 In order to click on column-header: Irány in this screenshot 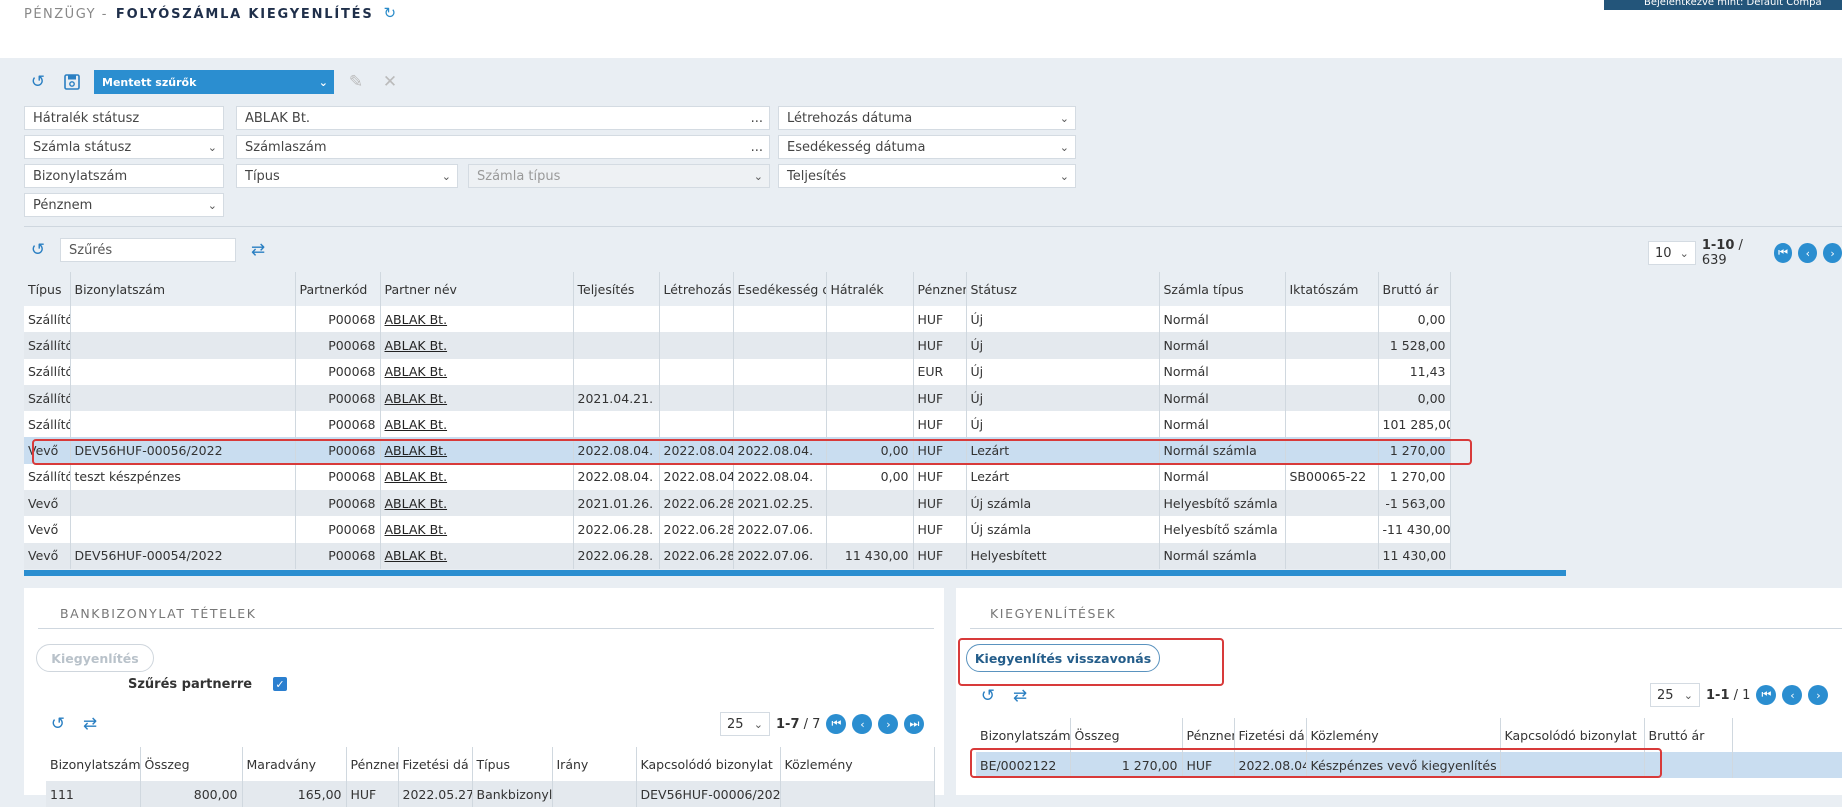, I will do `click(594, 764)`.